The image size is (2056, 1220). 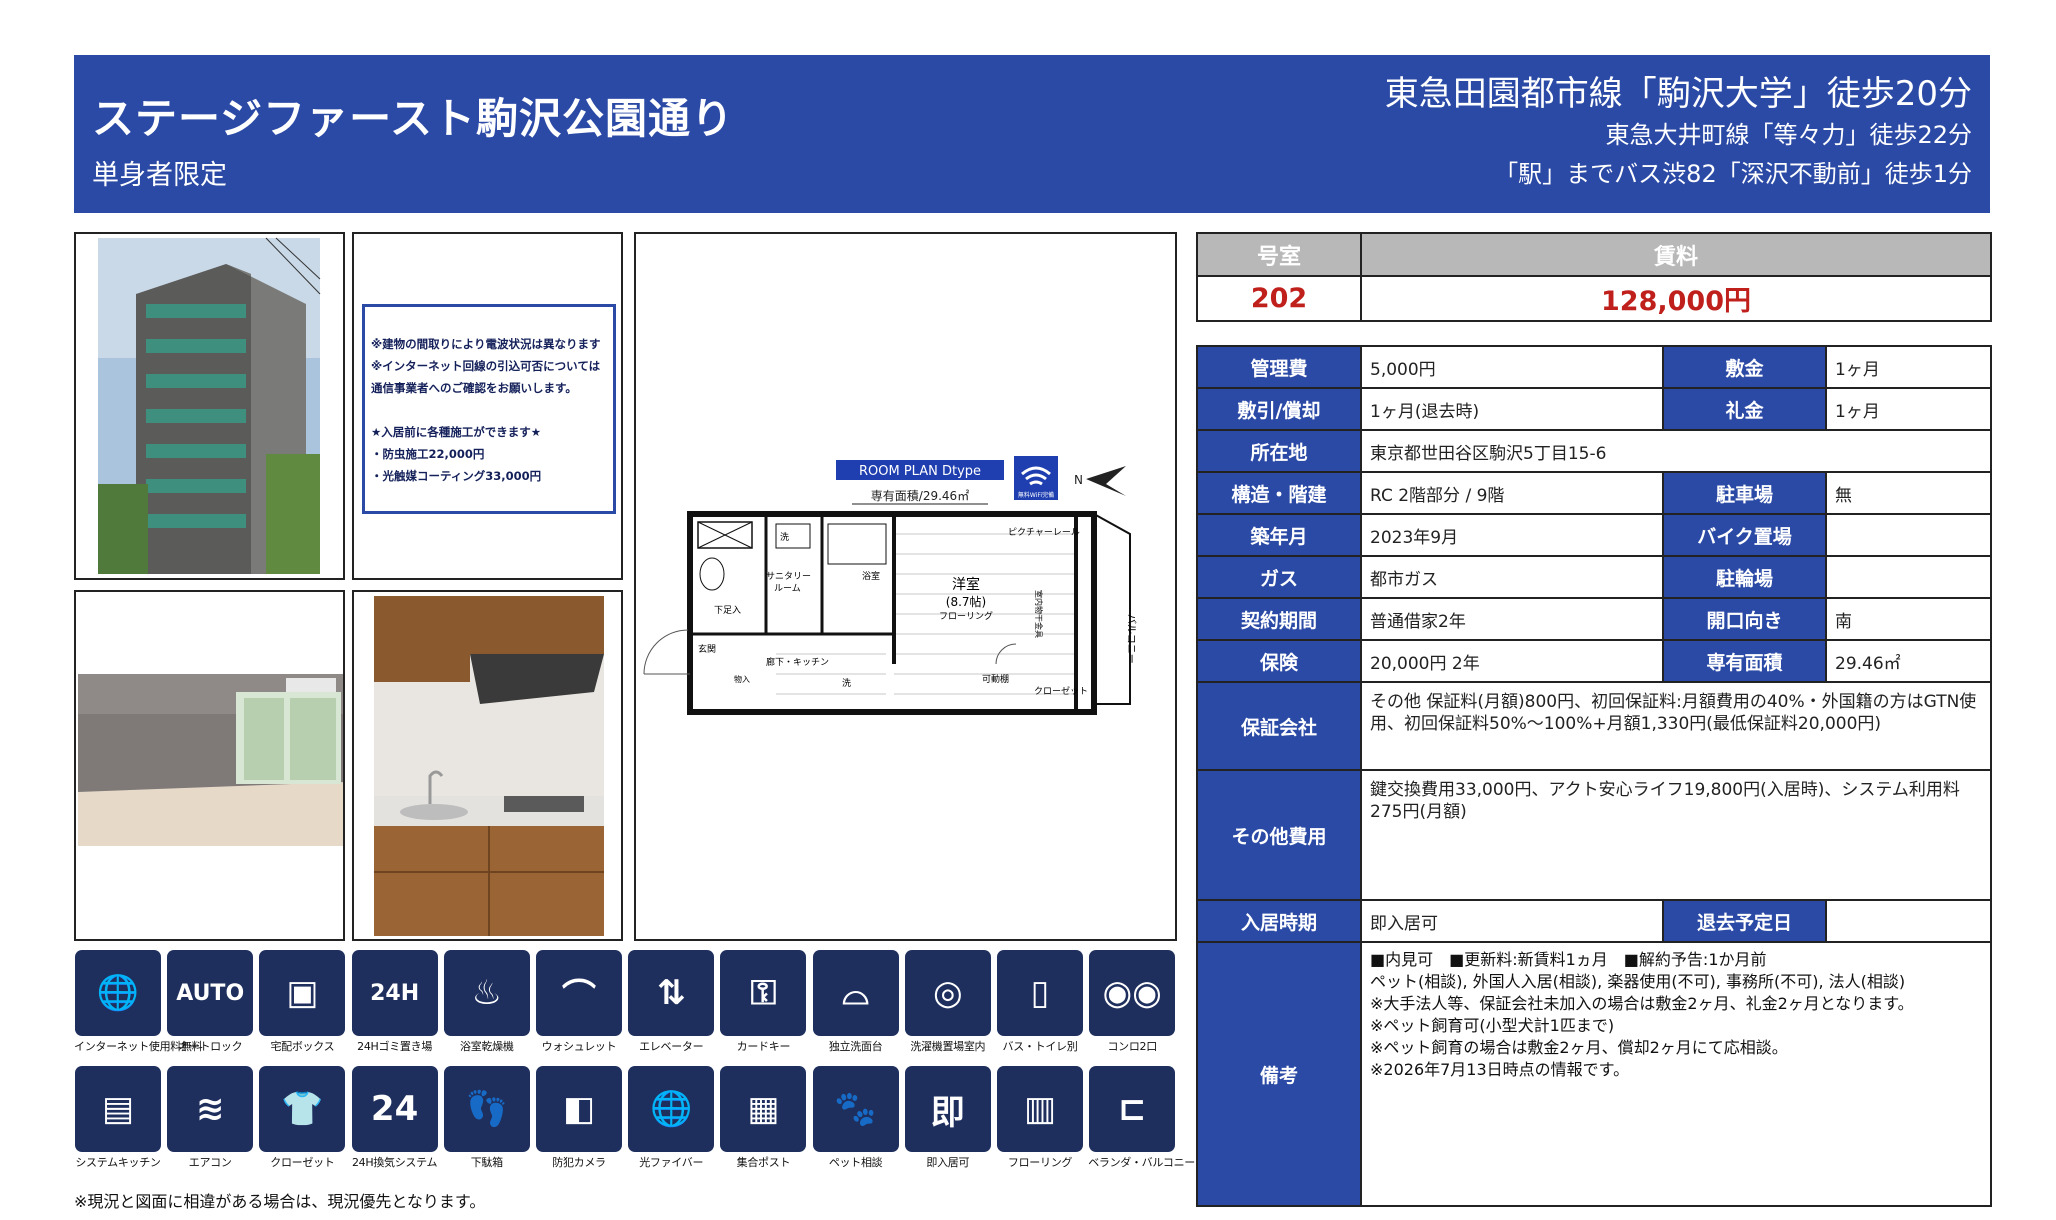 What do you see at coordinates (1908, 367) in the screenshot?
I see `deposit-value: 1ヶ月` at bounding box center [1908, 367].